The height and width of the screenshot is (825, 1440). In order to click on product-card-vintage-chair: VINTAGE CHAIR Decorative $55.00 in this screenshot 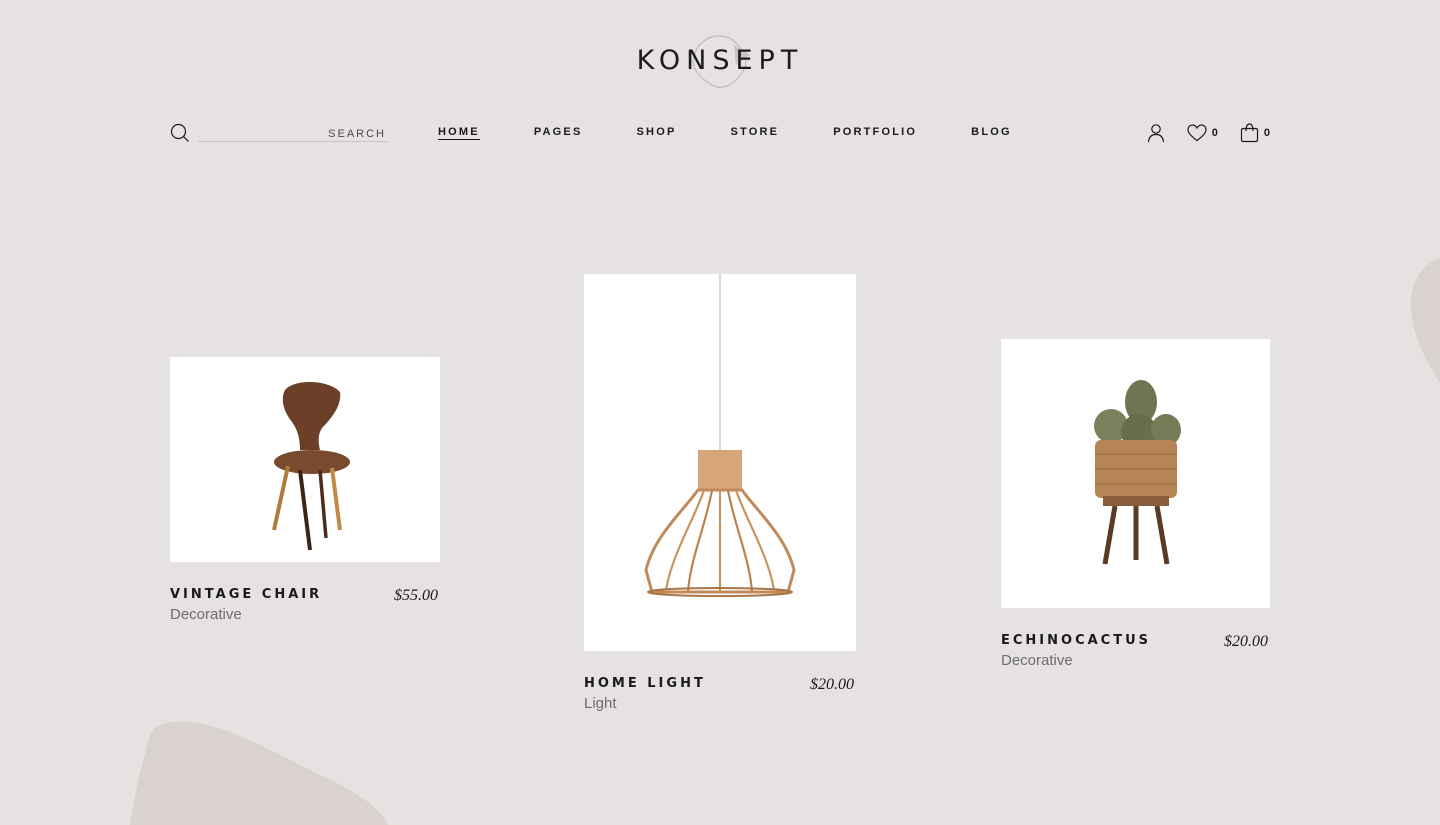, I will do `click(305, 490)`.